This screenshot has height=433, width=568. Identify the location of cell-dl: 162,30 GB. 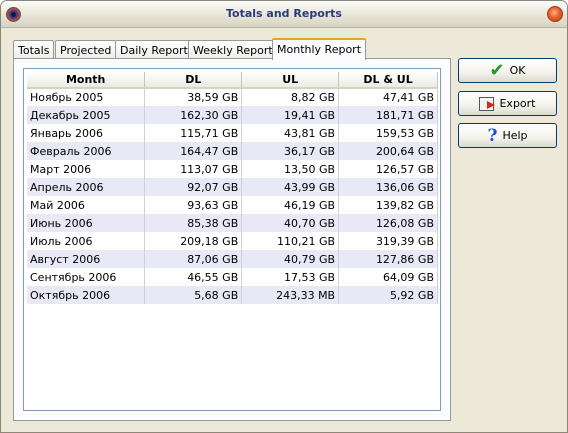
(193, 115).